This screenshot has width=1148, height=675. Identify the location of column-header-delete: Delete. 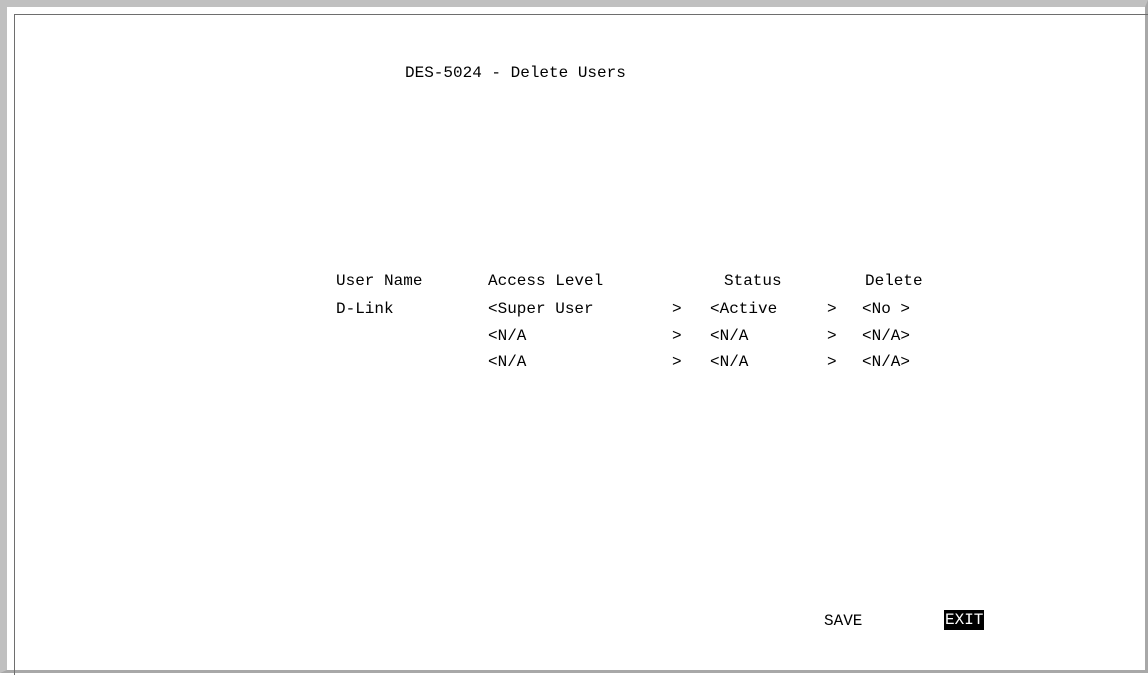
(894, 281).